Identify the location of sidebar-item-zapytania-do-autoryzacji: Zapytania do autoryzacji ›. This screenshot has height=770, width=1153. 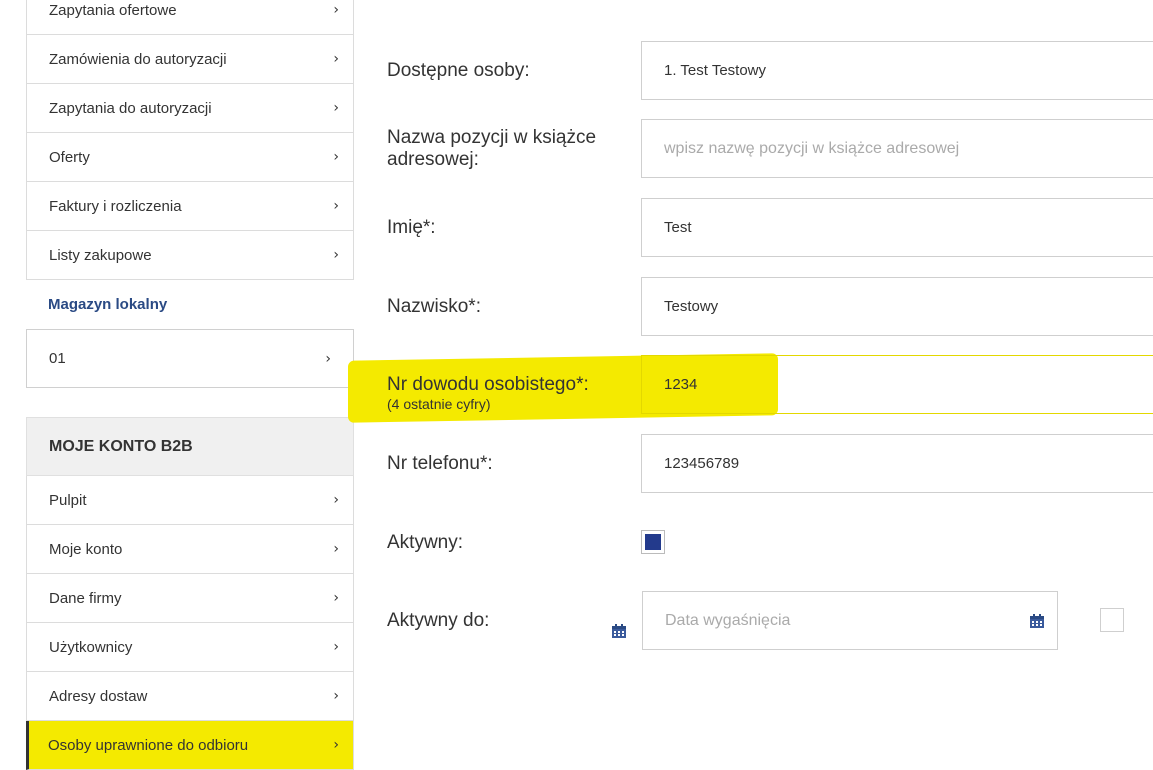
(190, 108).